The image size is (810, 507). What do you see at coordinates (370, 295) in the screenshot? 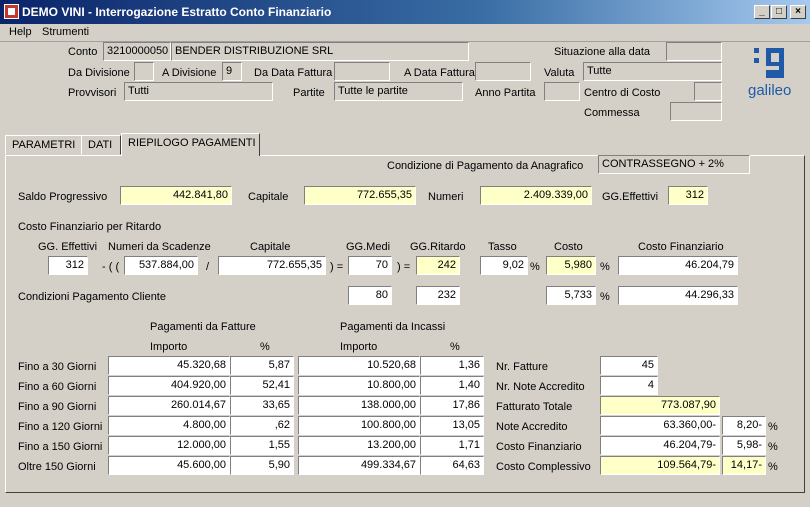
I see `row2-gg-medi: 80` at bounding box center [370, 295].